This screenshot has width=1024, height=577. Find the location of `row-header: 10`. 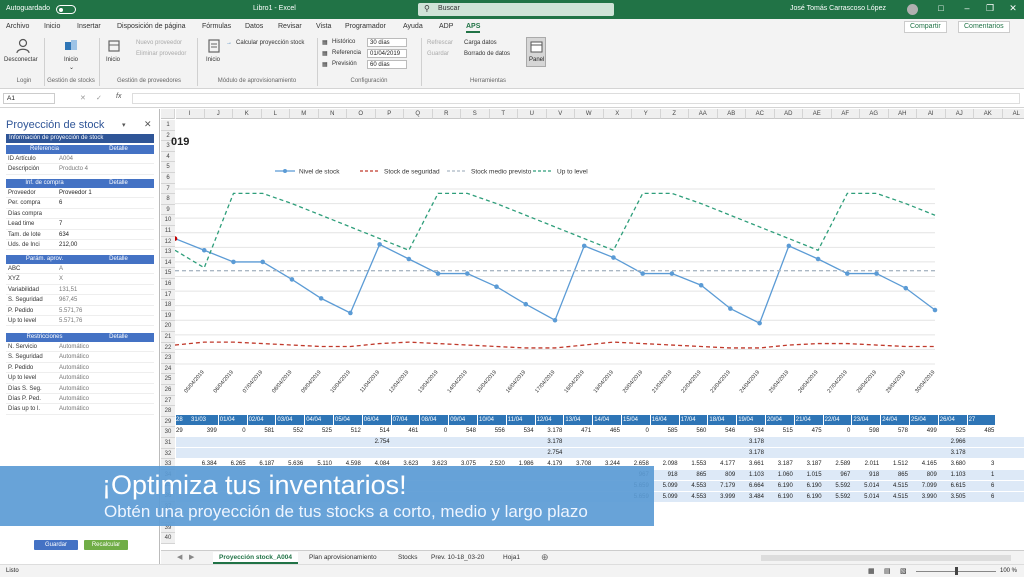

row-header: 10 is located at coordinates (168, 220).